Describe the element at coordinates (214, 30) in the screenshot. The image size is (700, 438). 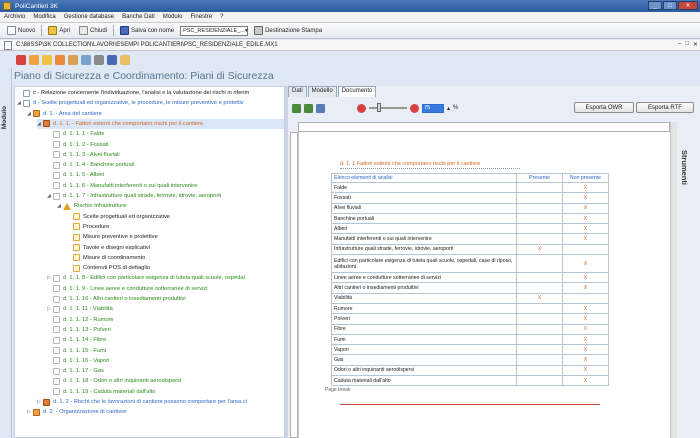
I see `document-select: PSC_RESIDENZIALE_... ▾` at that location.